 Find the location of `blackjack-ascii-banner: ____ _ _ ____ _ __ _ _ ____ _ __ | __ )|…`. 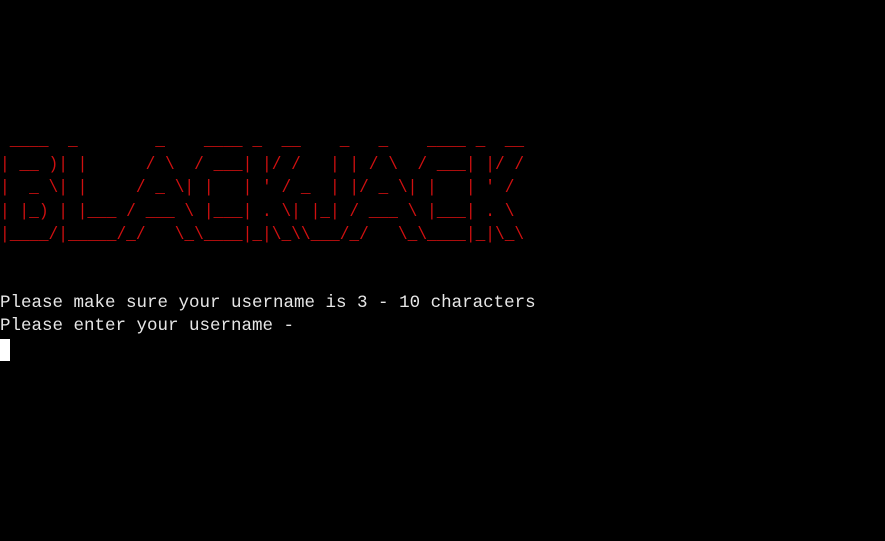

blackjack-ascii-banner: ____ _ _ ____ _ __ _ _ ____ _ __ | __ )|… is located at coordinates (262, 188).